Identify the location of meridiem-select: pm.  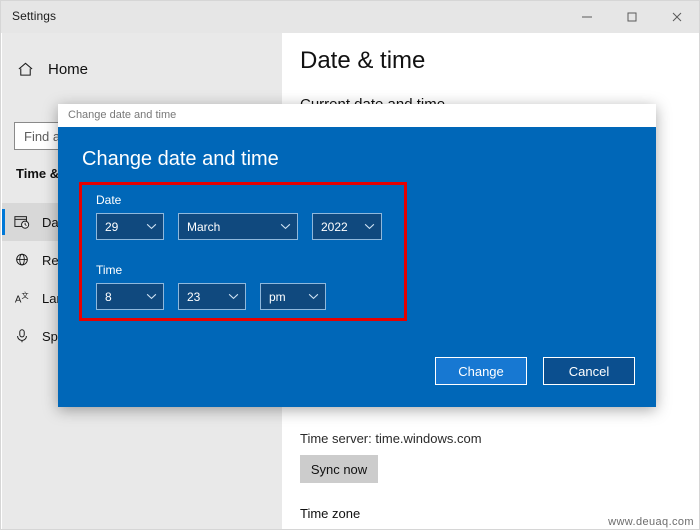
(293, 296).